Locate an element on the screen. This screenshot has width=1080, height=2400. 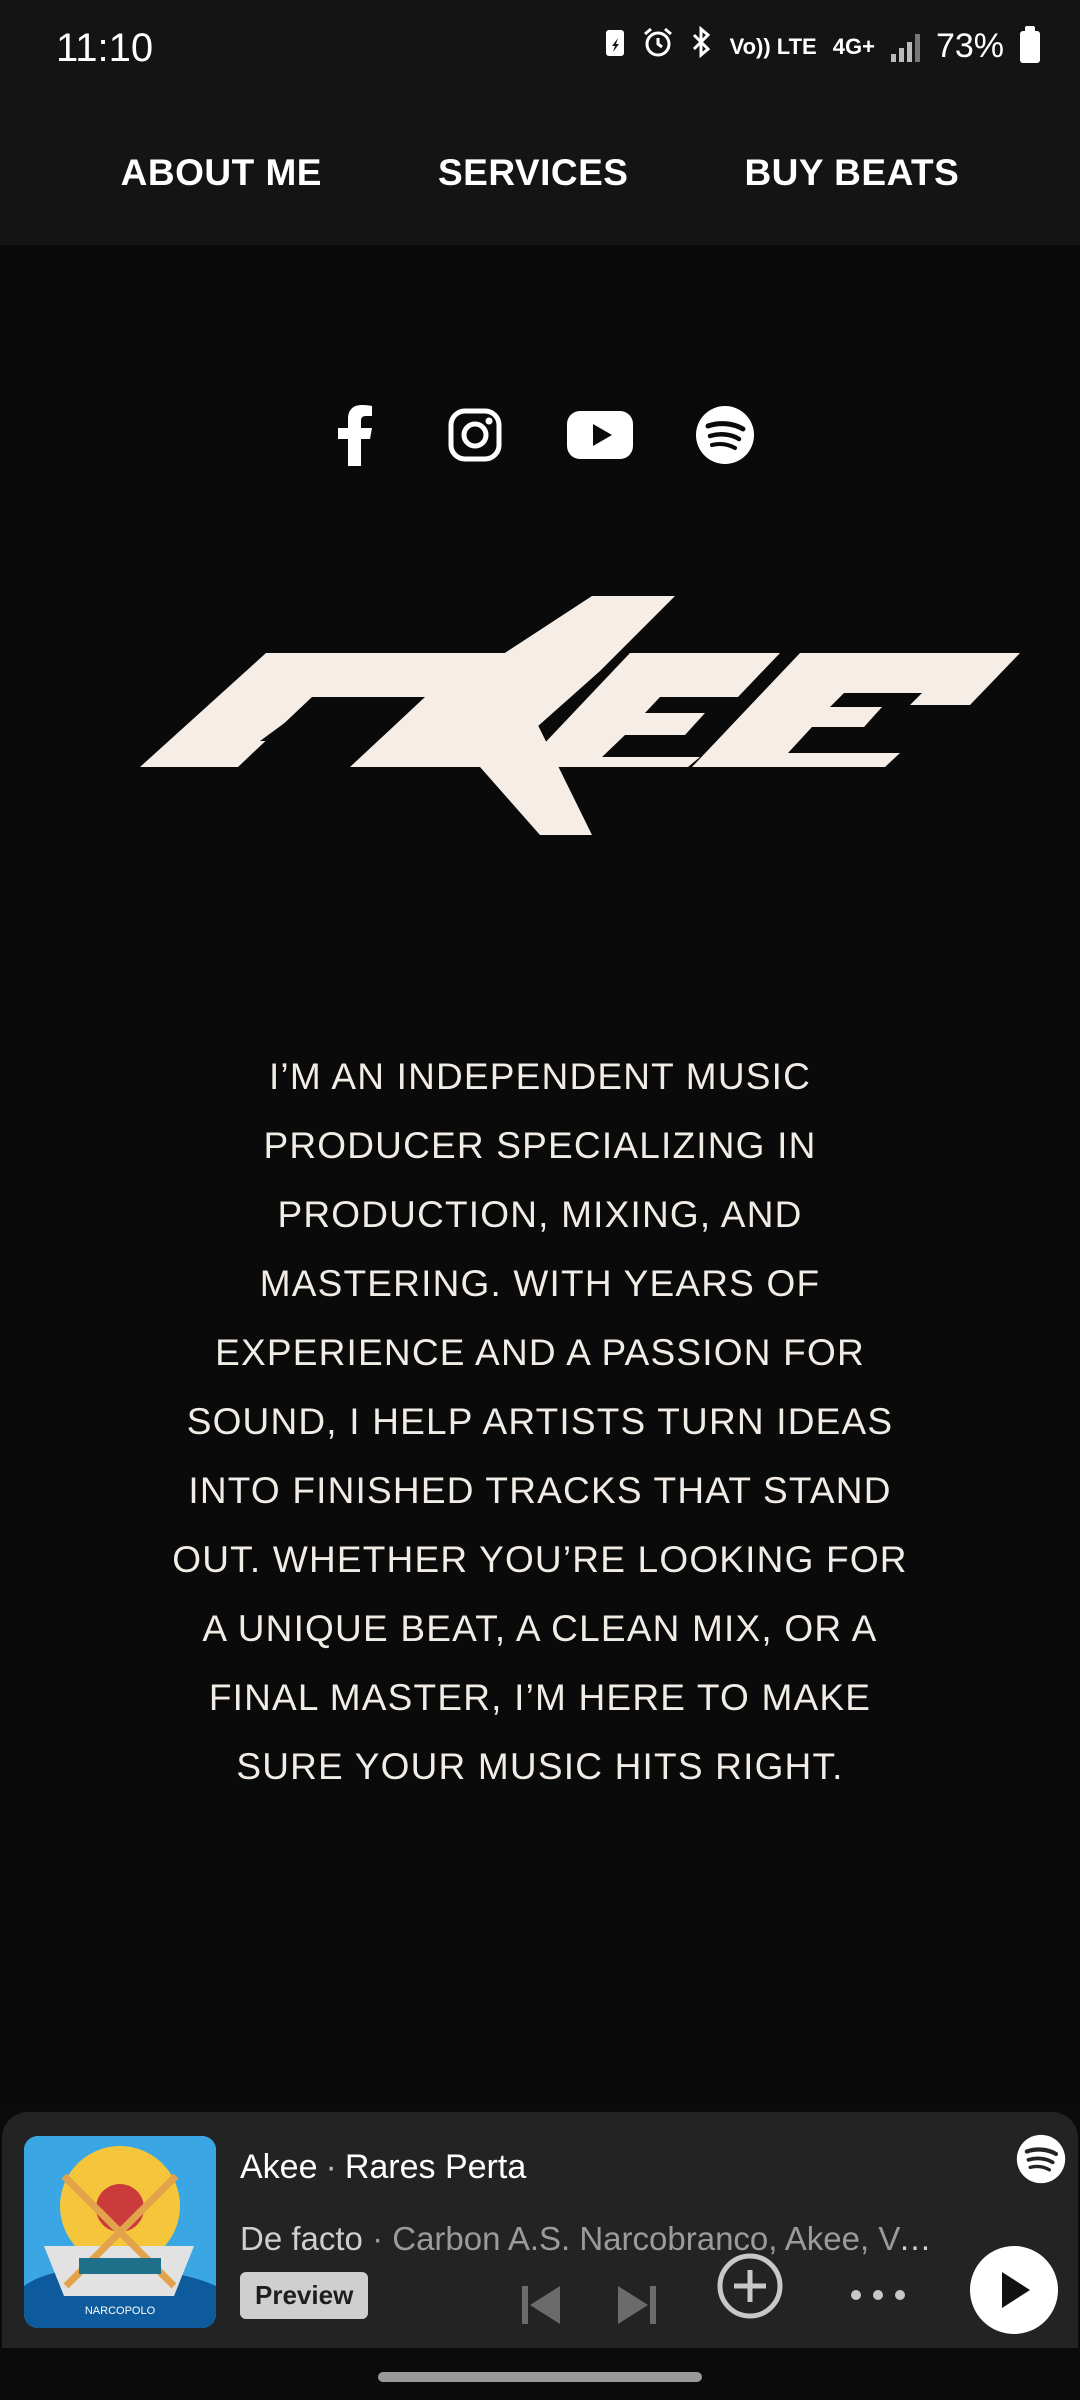
battery-percent: 73% is located at coordinates (969, 46).